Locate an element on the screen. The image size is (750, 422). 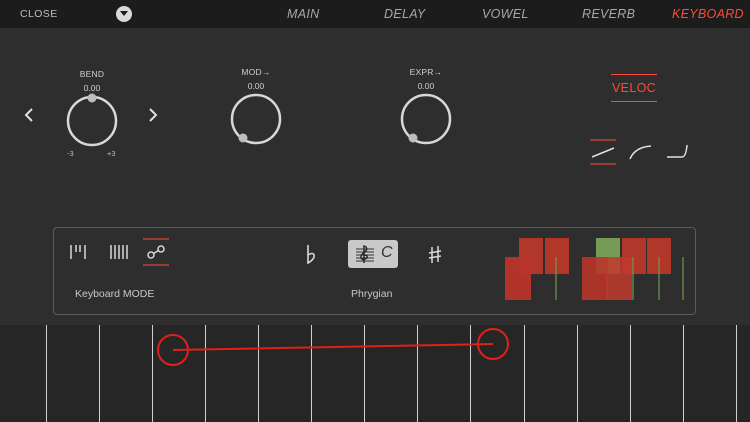
bend-label: BEND is located at coordinates (92, 74).